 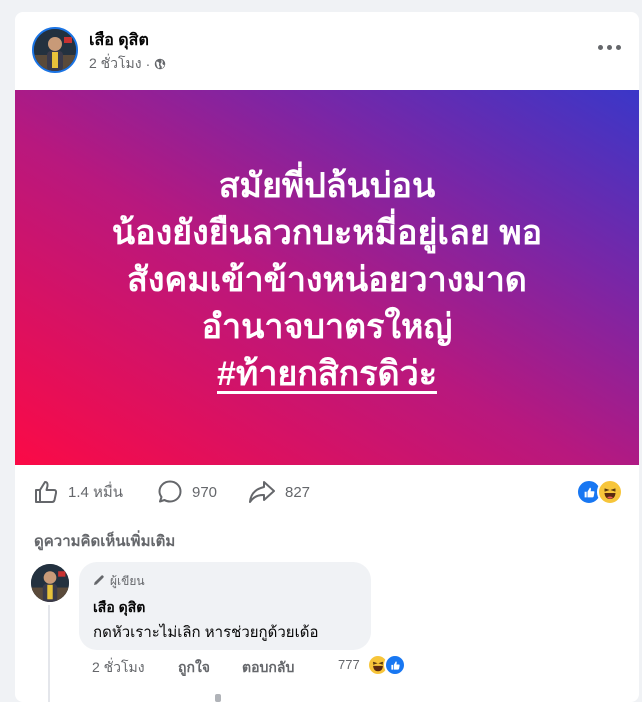 What do you see at coordinates (298, 492) in the screenshot?
I see `share-count: 827` at bounding box center [298, 492].